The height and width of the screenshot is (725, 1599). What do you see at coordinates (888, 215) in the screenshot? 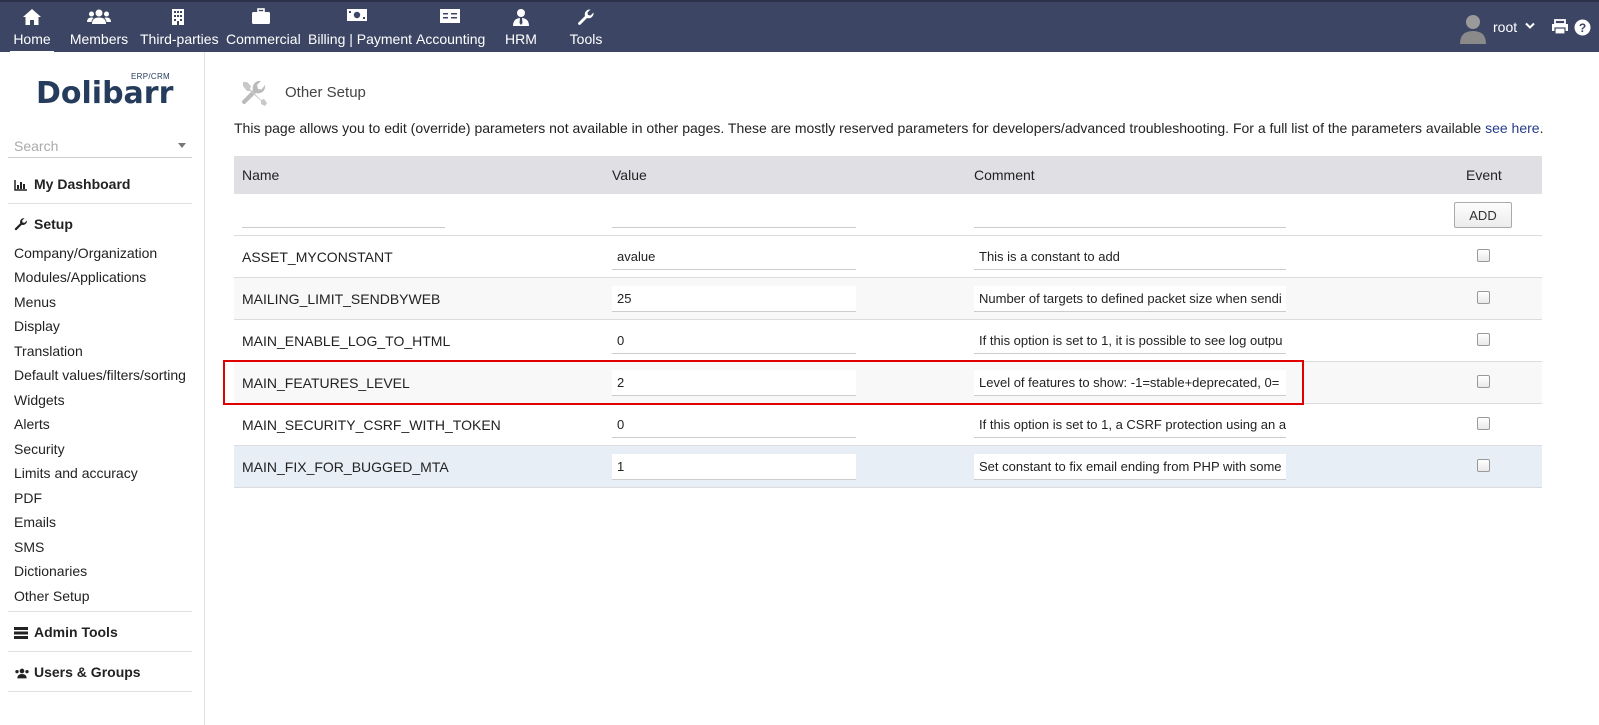
I see `new-constant-row: ADD` at bounding box center [888, 215].